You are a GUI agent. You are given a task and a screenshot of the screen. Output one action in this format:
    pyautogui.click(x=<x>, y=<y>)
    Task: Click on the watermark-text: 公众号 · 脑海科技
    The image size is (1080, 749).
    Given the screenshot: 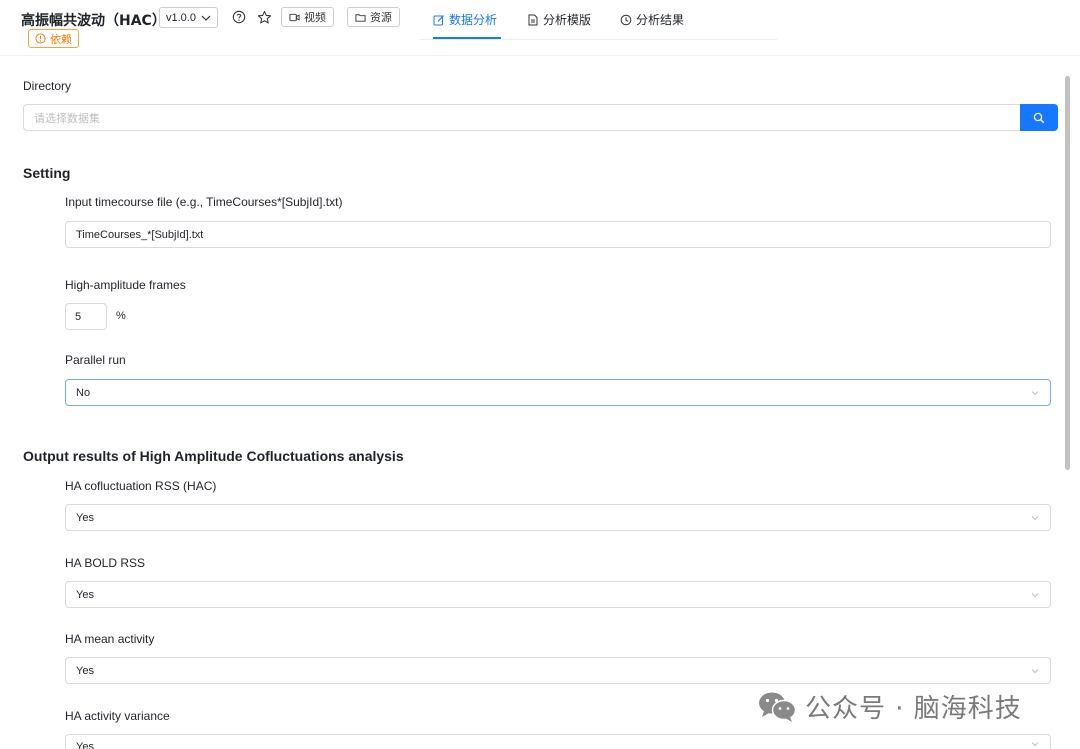 What is the action you would take?
    pyautogui.click(x=913, y=709)
    